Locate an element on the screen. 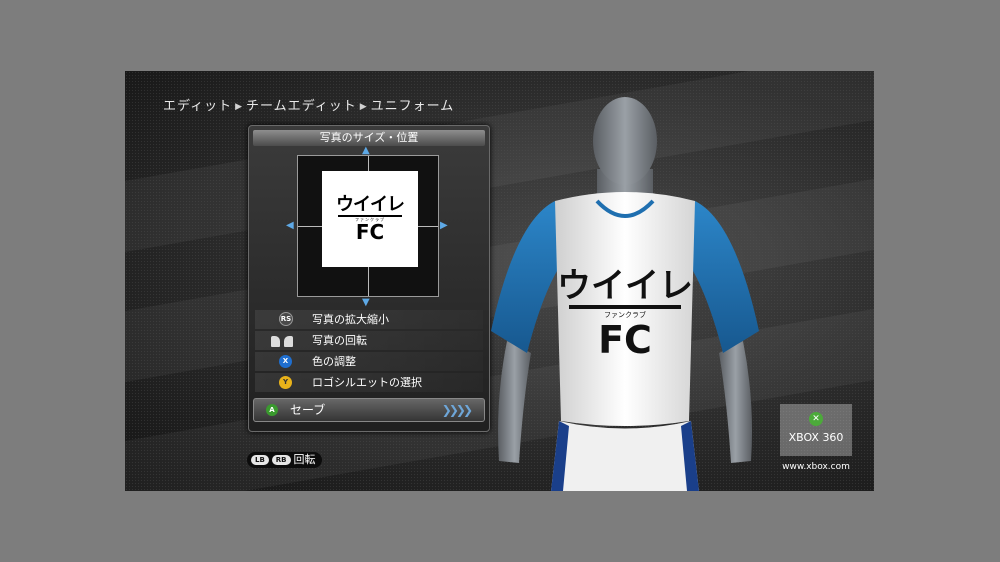 This screenshot has width=1000, height=562. logo-line1: ウイイレ is located at coordinates (370, 204).